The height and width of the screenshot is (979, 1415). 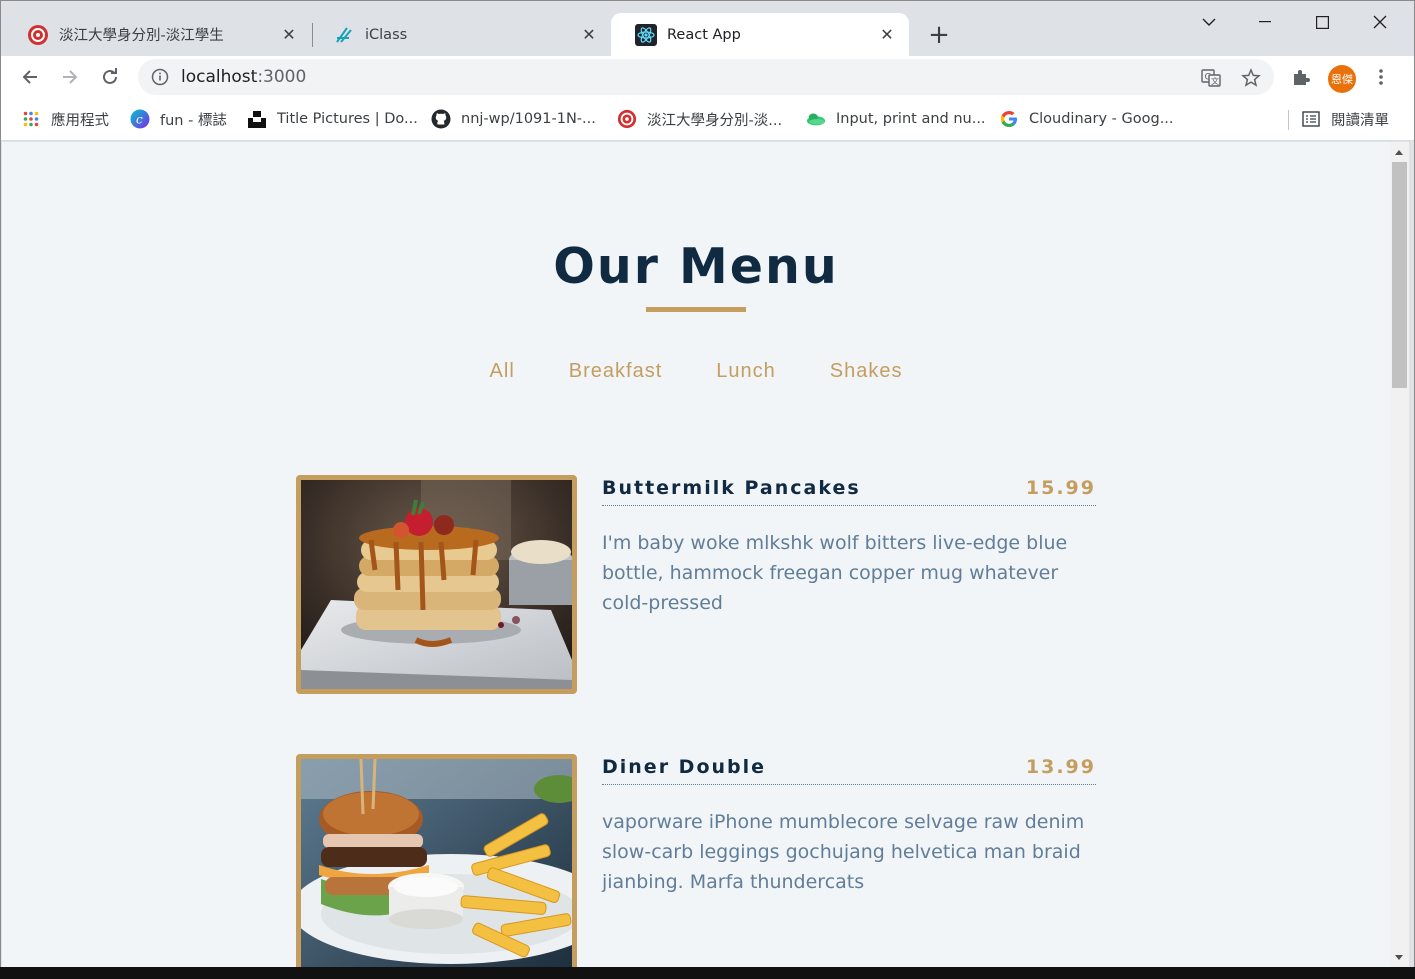 What do you see at coordinates (746, 371) in the screenshot?
I see `filter-lunch-button: Lunch` at bounding box center [746, 371].